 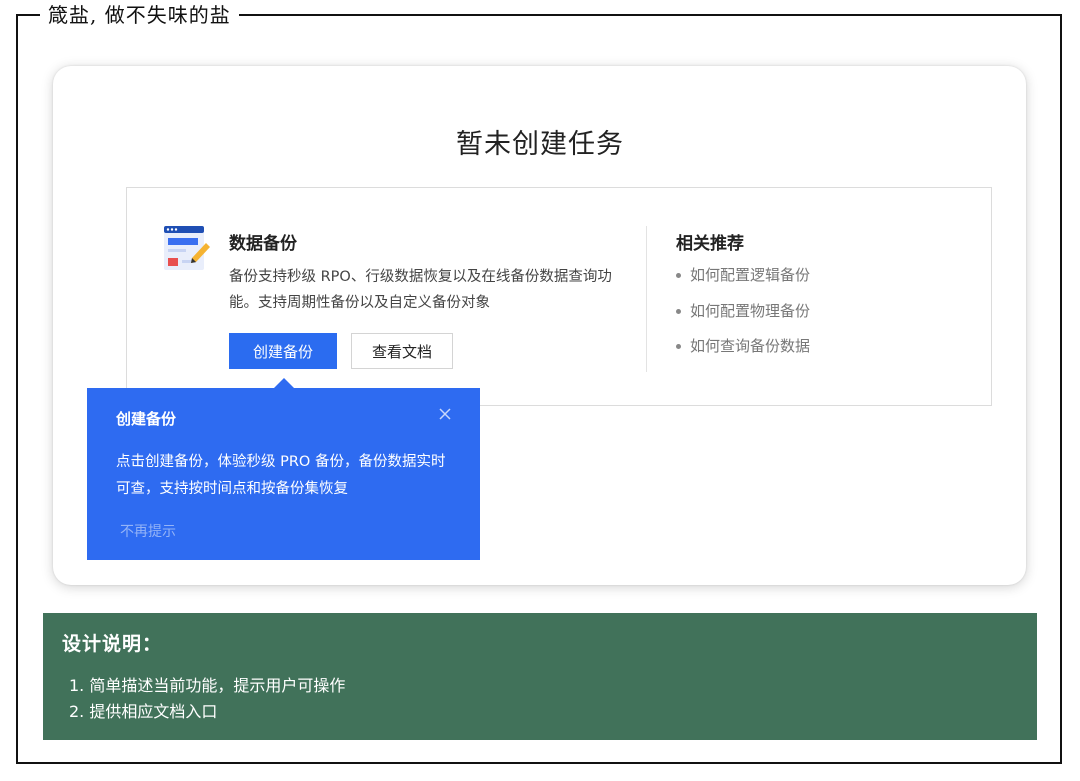 What do you see at coordinates (143, 711) in the screenshot?
I see `design-note-item: 2. 提供相应文档入口` at bounding box center [143, 711].